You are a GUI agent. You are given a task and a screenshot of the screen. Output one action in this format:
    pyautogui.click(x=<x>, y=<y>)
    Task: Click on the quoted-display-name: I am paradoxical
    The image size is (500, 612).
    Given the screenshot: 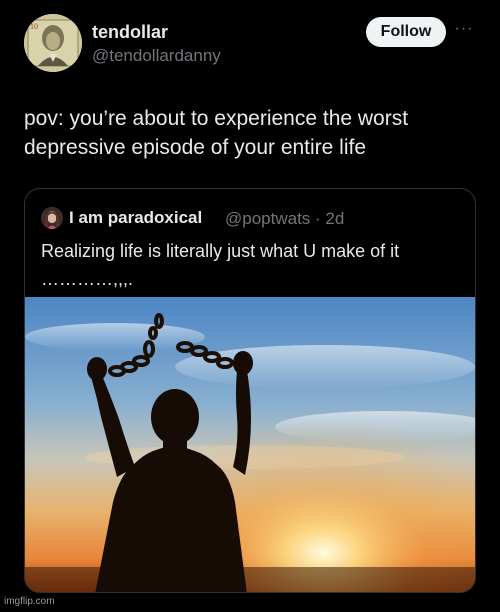 What is the action you would take?
    pyautogui.click(x=135, y=218)
    